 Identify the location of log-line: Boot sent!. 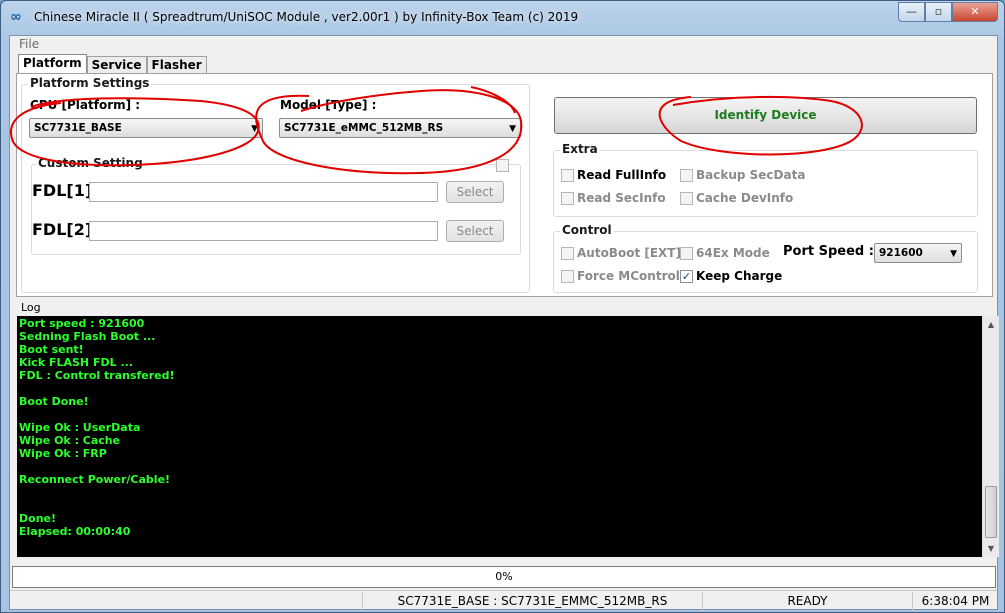
(51, 349).